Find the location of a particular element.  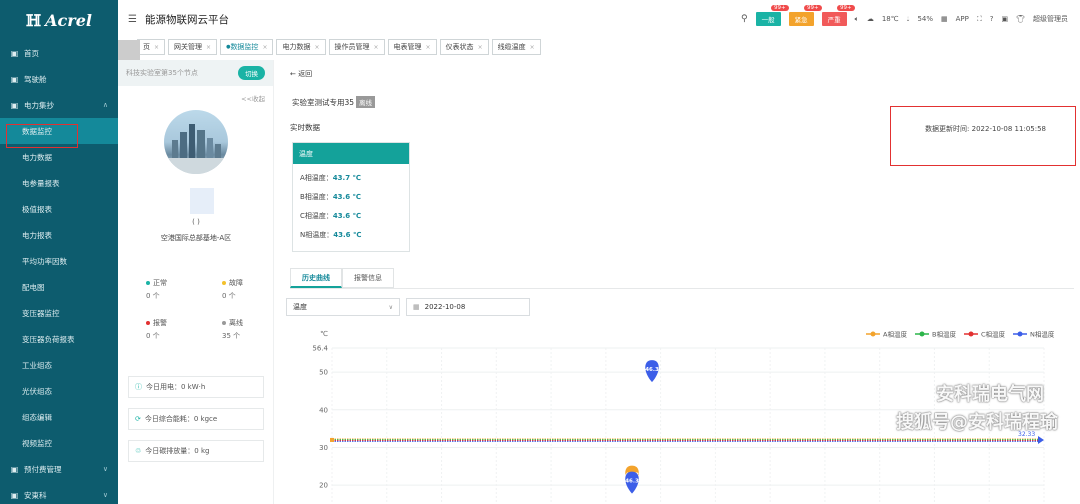

sidebar-item-label: 电力数据 is located at coordinates (37, 157).